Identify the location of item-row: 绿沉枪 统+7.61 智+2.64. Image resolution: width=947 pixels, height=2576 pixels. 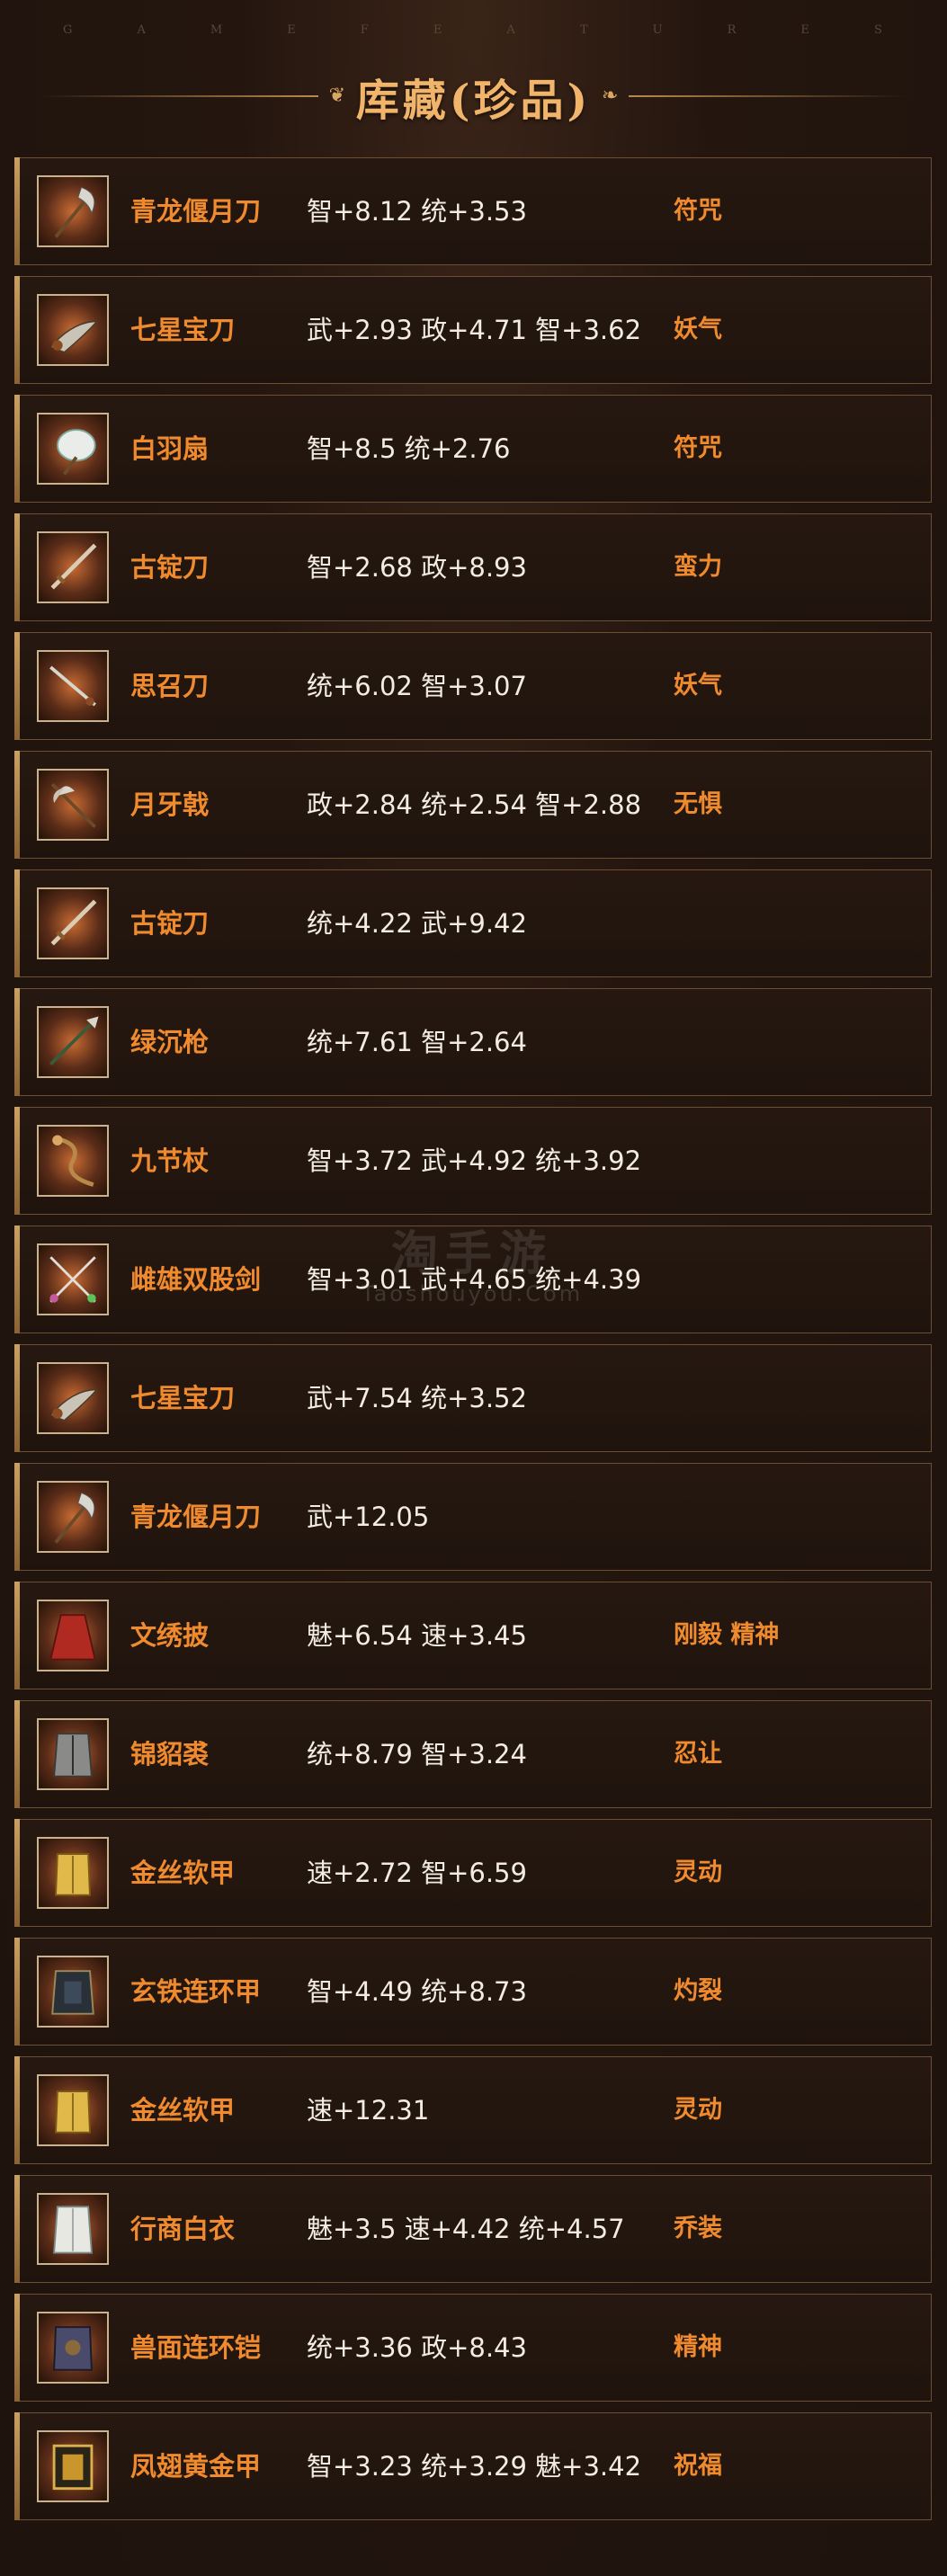
(473, 1042).